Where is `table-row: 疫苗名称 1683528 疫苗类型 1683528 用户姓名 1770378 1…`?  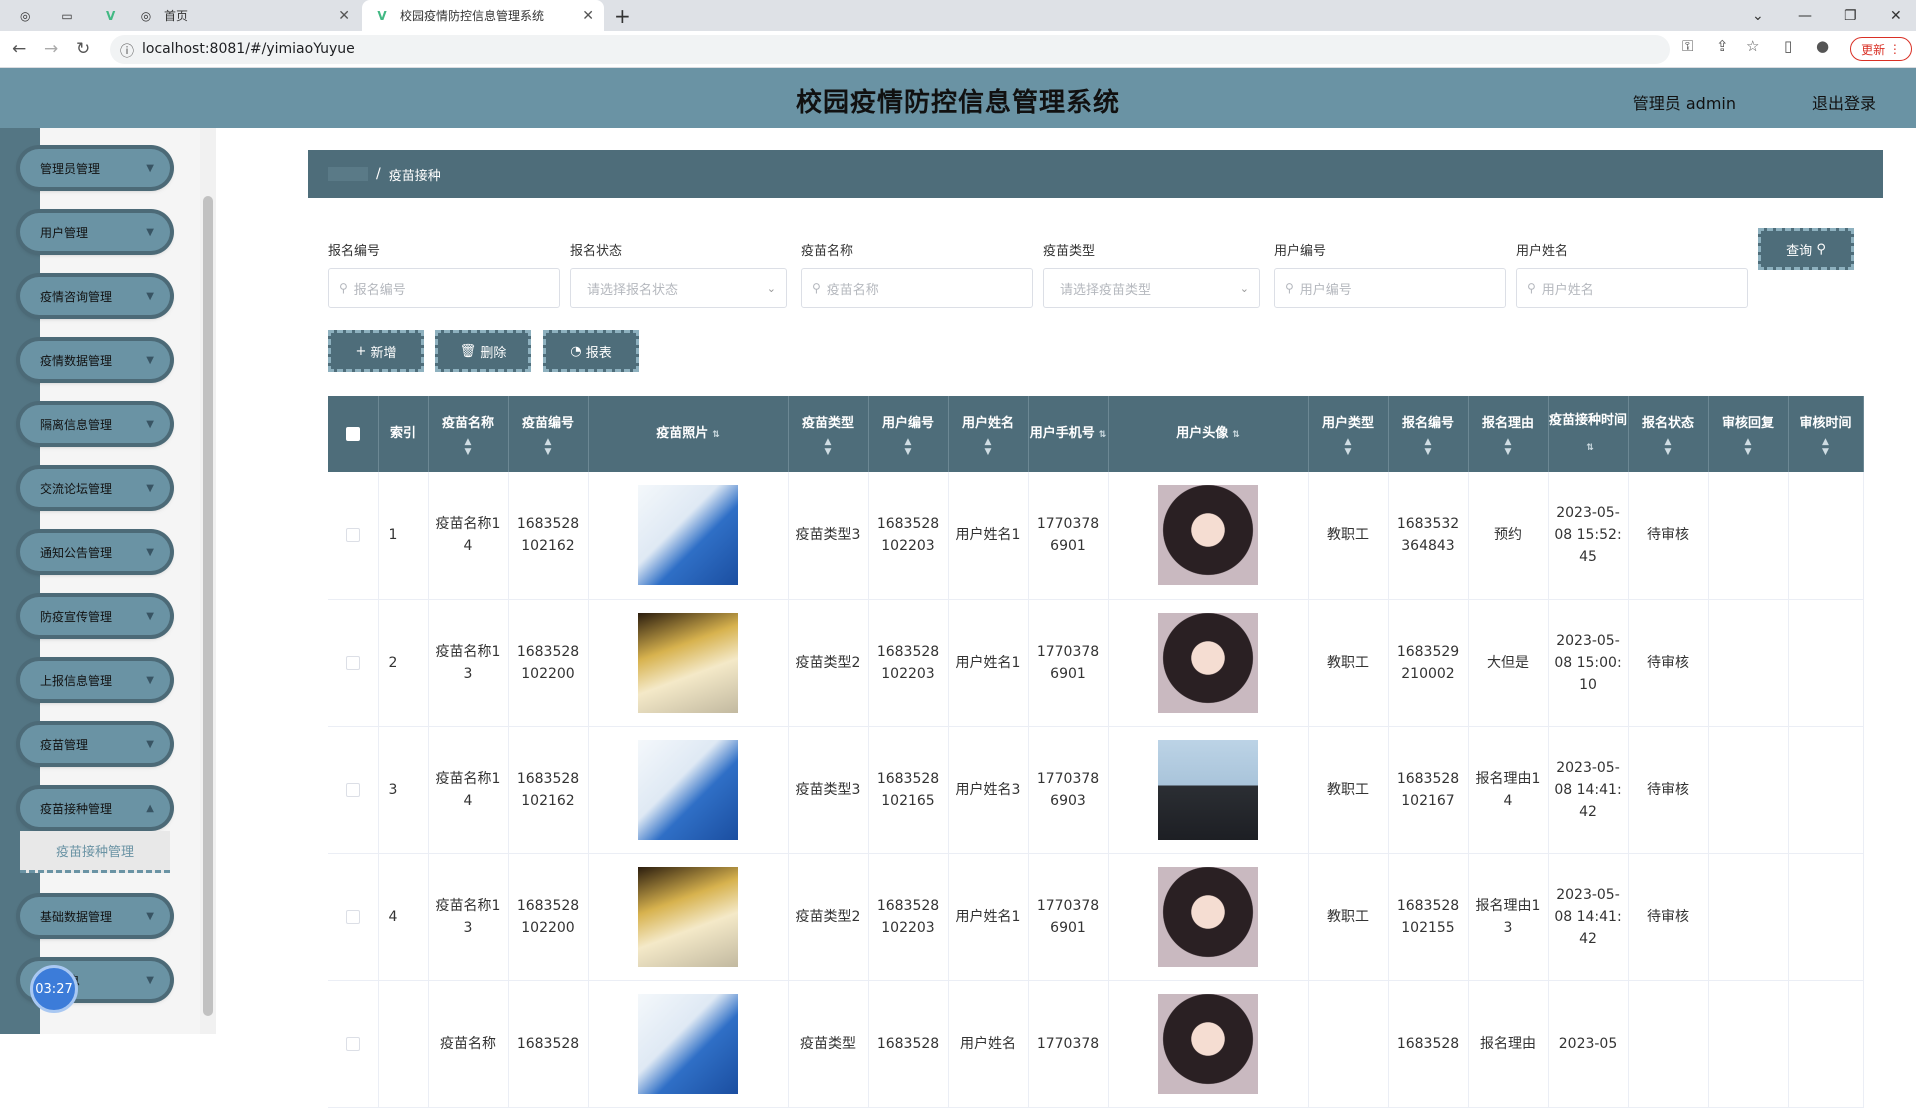 table-row: 疫苗名称 1683528 疫苗类型 1683528 用户姓名 1770378 1… is located at coordinates (1096, 1044).